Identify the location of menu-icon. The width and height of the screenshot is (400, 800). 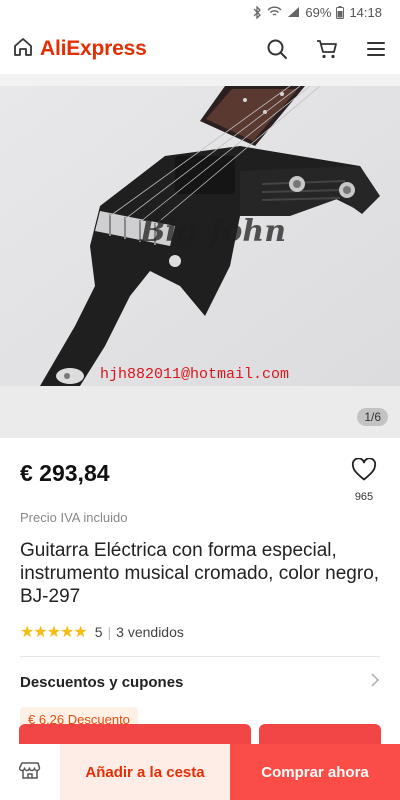
(376, 49).